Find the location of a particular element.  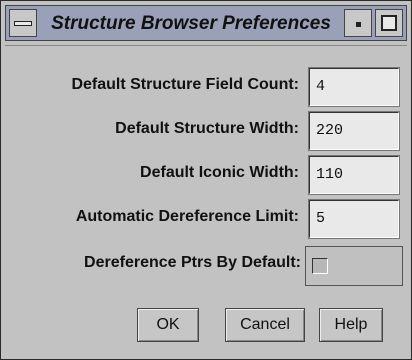

dereference-ptrs-label: Dereference Ptrs By Default: is located at coordinates (192, 262).